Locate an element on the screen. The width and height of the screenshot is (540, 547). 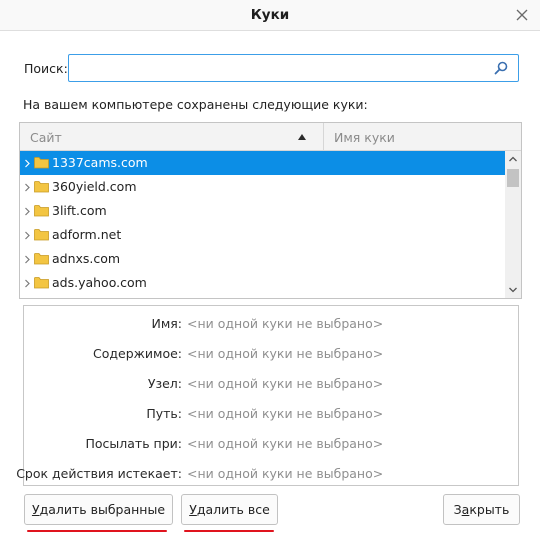
annotation-underline-remove-all is located at coordinates (229, 531).